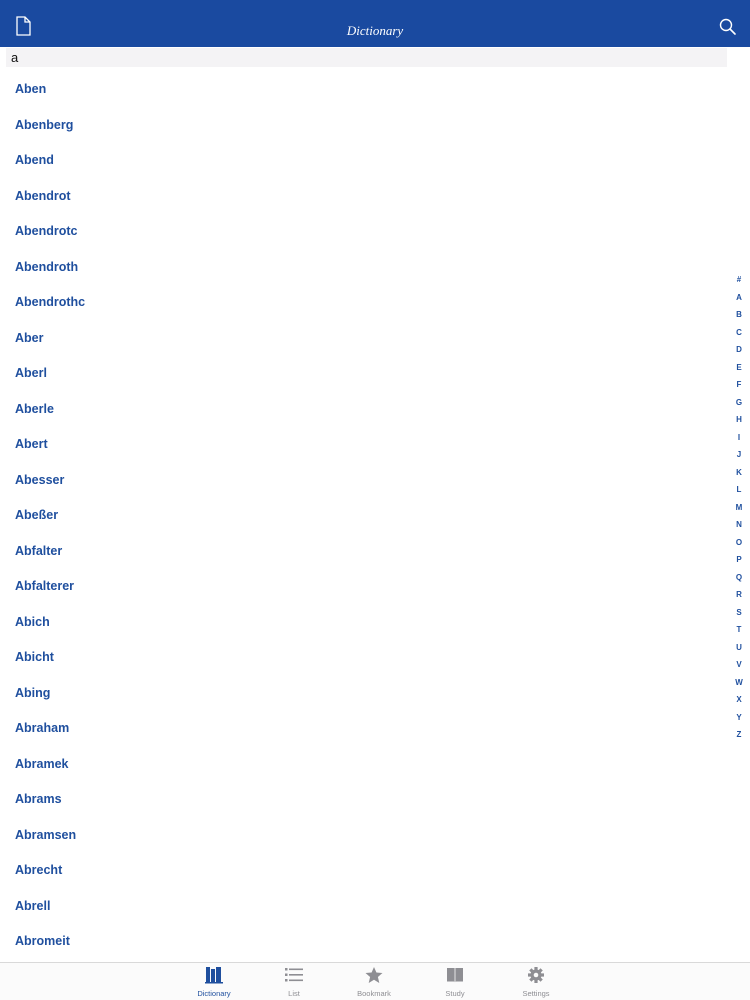 The width and height of the screenshot is (750, 1000). Describe the element at coordinates (366, 57) in the screenshot. I see `search-input` at that location.